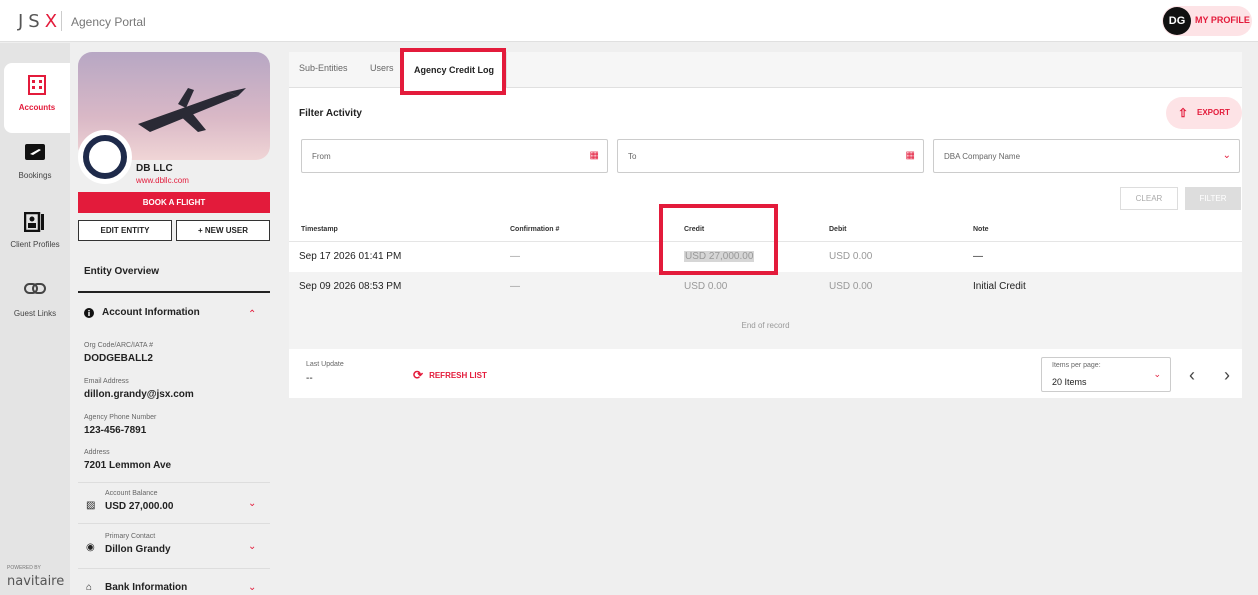 The width and height of the screenshot is (1258, 595). Describe the element at coordinates (106, 381) in the screenshot. I see `email-label: Email Address` at that location.